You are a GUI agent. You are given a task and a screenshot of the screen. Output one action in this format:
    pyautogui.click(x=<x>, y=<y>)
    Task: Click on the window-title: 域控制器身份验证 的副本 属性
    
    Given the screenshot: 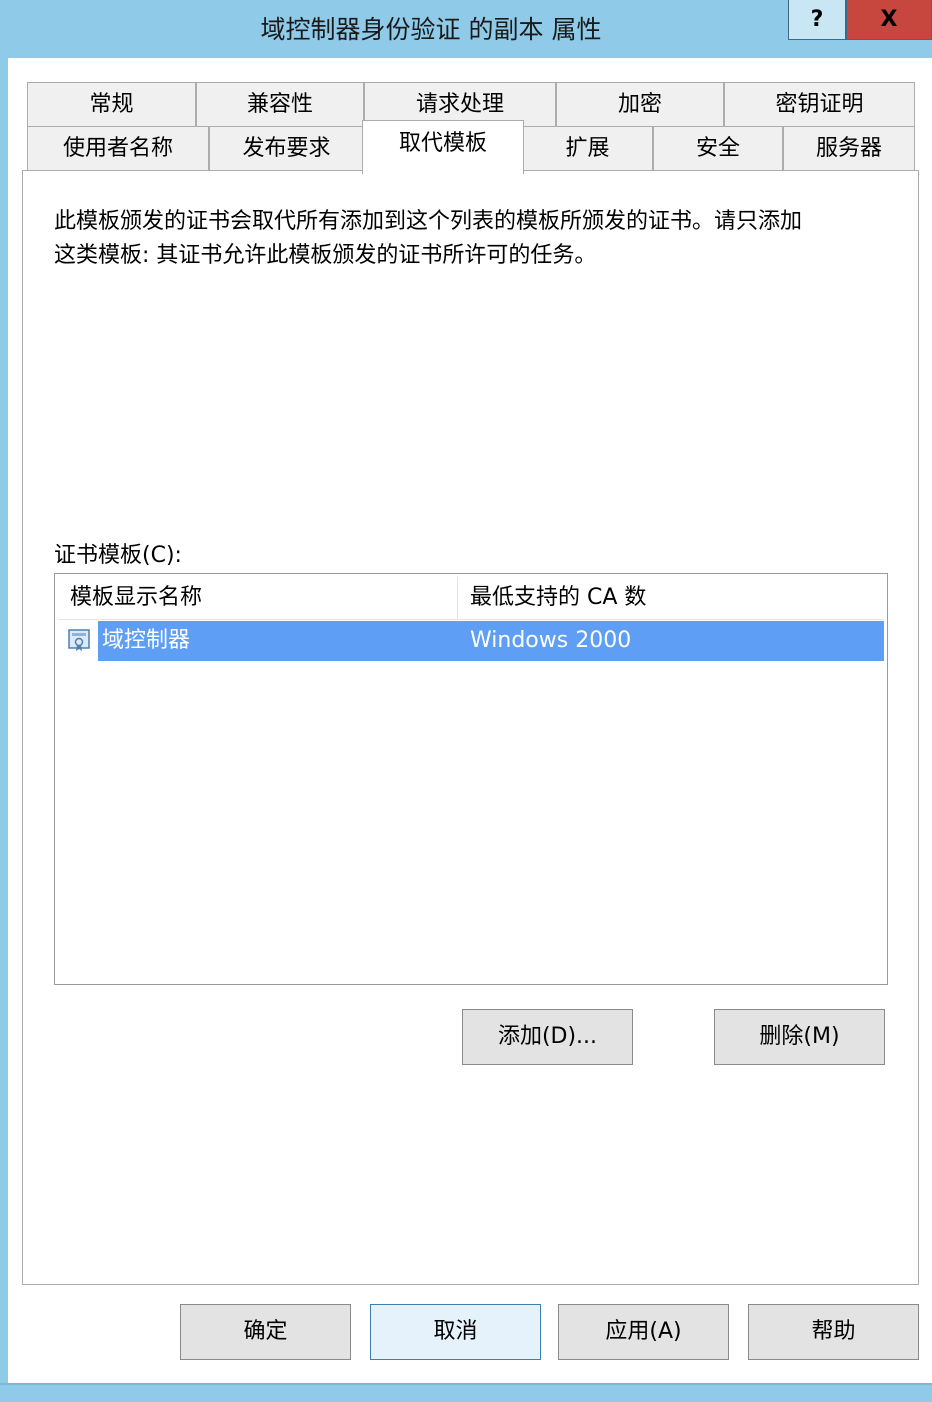 What is the action you would take?
    pyautogui.click(x=431, y=29)
    